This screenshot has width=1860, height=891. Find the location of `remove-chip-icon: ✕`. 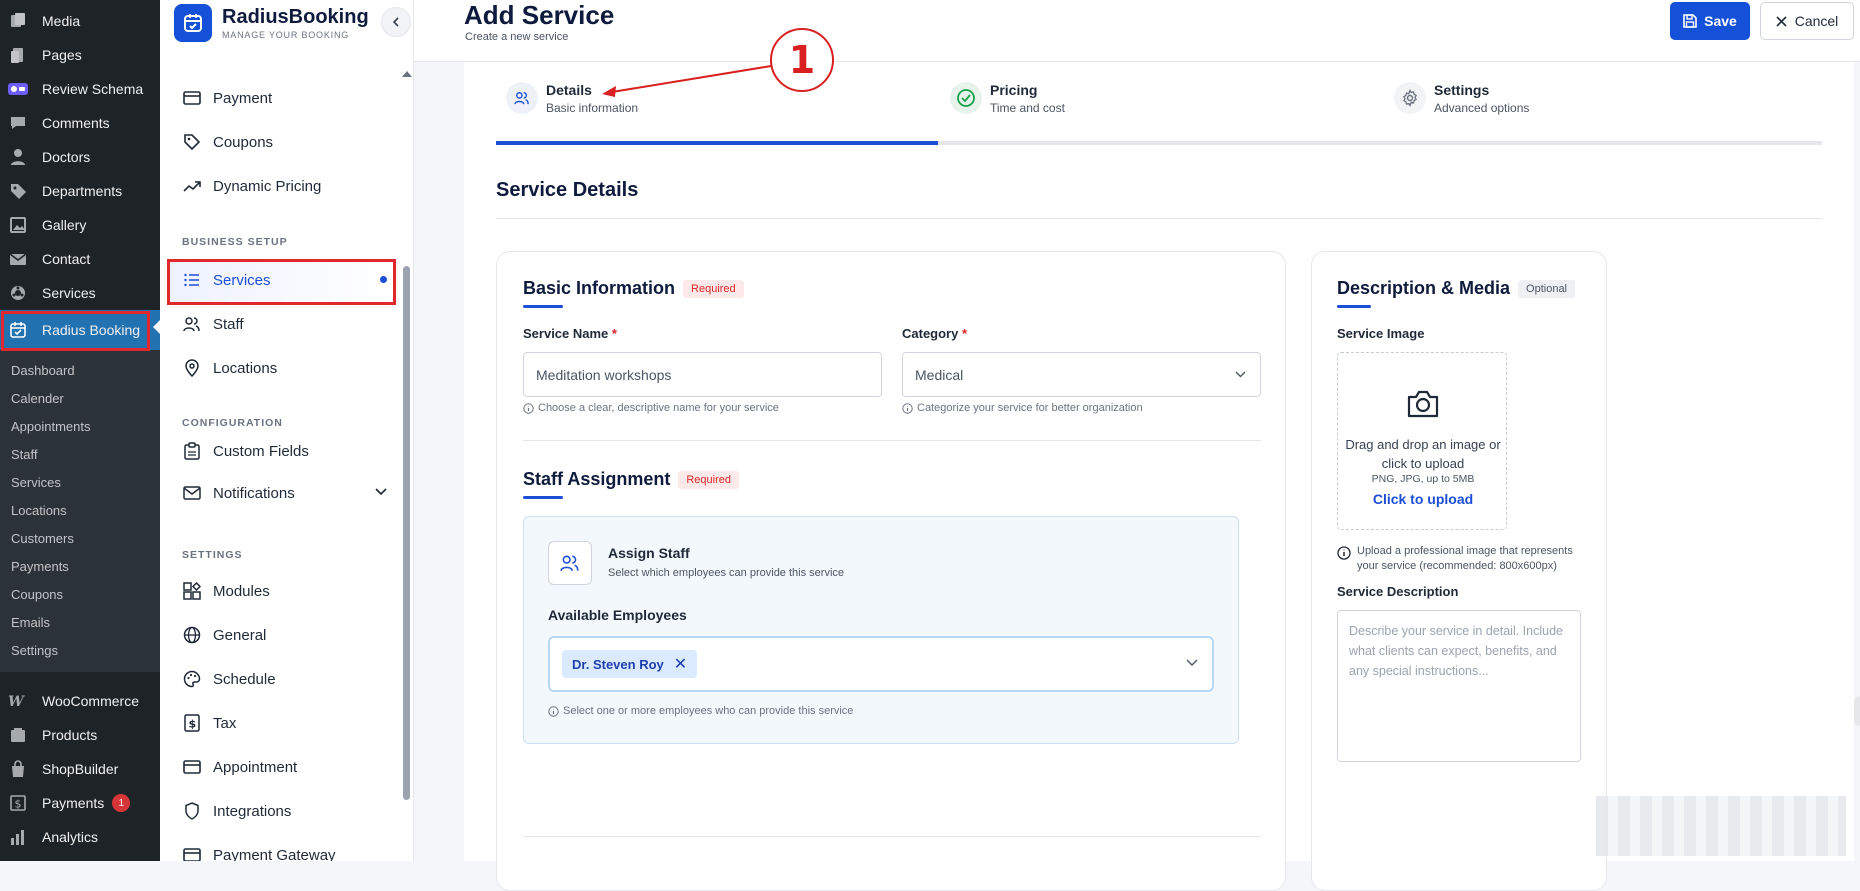

remove-chip-icon: ✕ is located at coordinates (680, 664).